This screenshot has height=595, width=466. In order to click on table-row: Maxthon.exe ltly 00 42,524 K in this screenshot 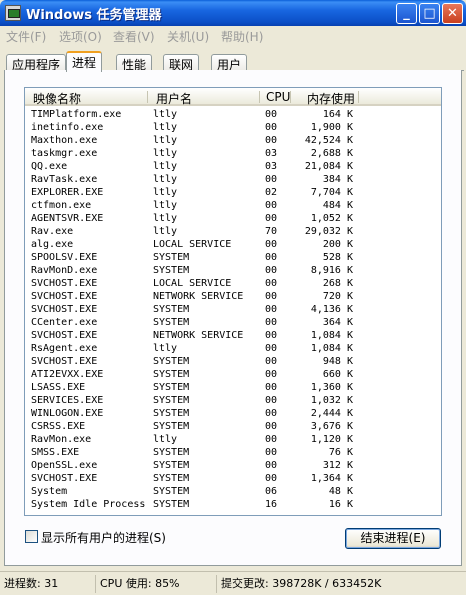, I will do `click(233, 140)`.